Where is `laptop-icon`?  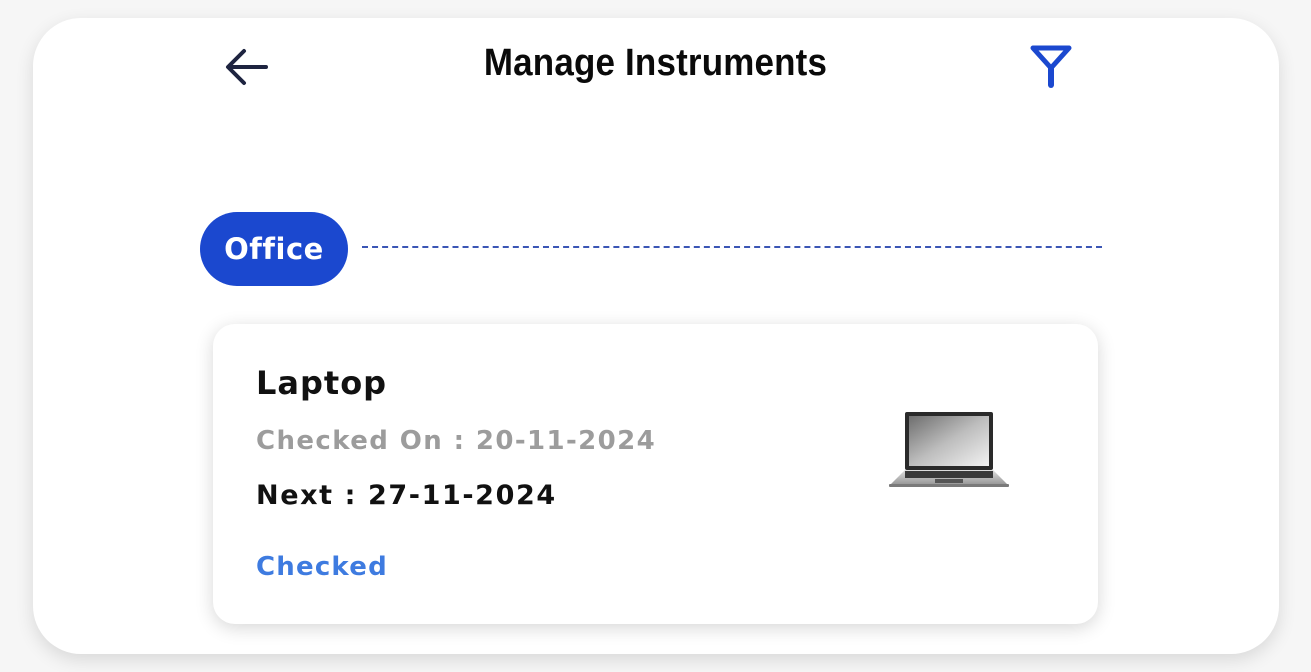
laptop-icon is located at coordinates (949, 450).